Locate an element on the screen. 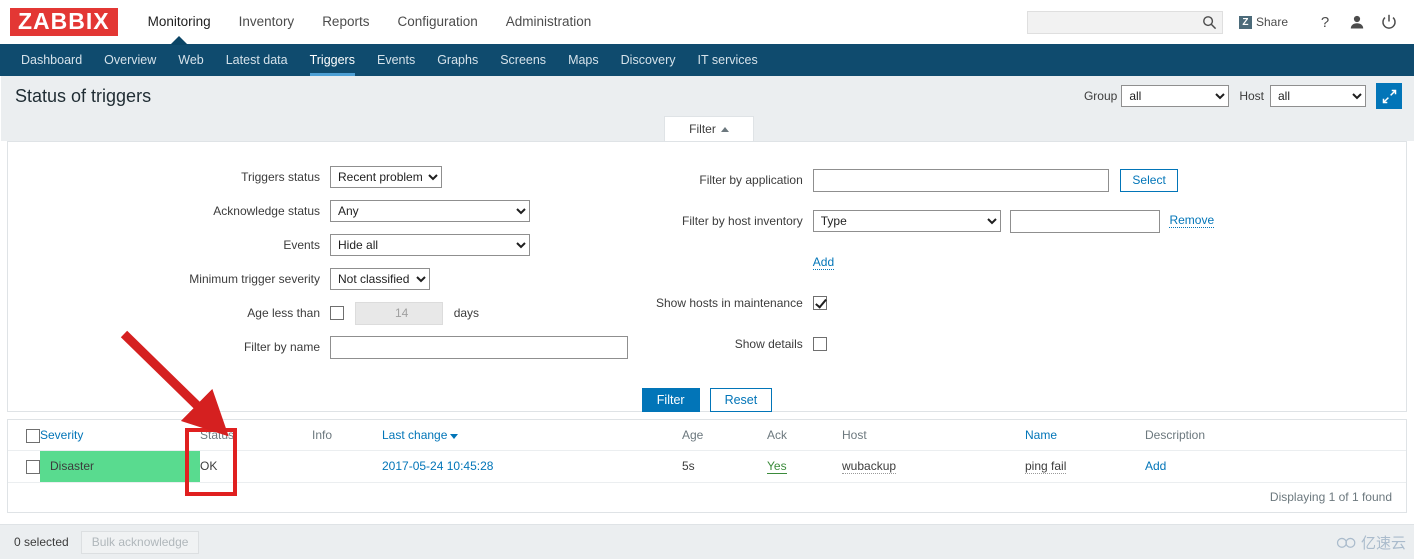 Image resolution: width=1414 pixels, height=559 pixels. filter-row-age: Age less than days is located at coordinates (332, 313).